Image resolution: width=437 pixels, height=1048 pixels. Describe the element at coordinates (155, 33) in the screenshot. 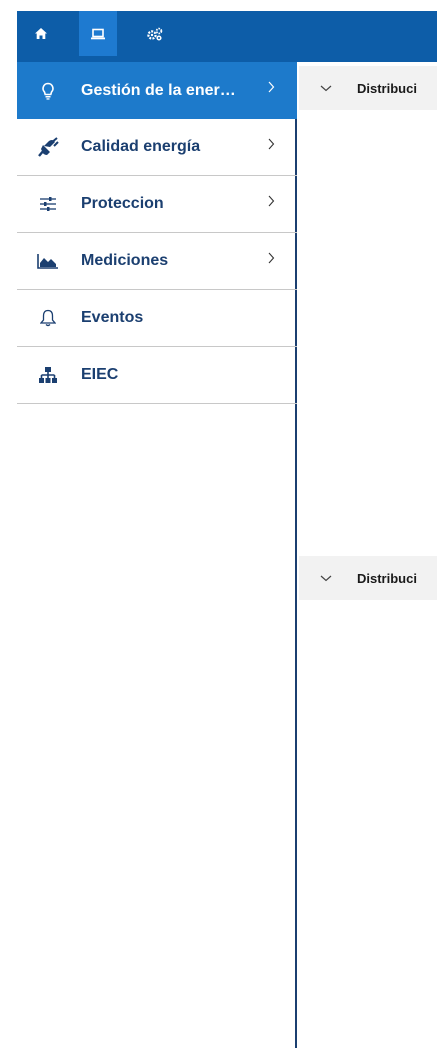

I see `gears-icon` at that location.